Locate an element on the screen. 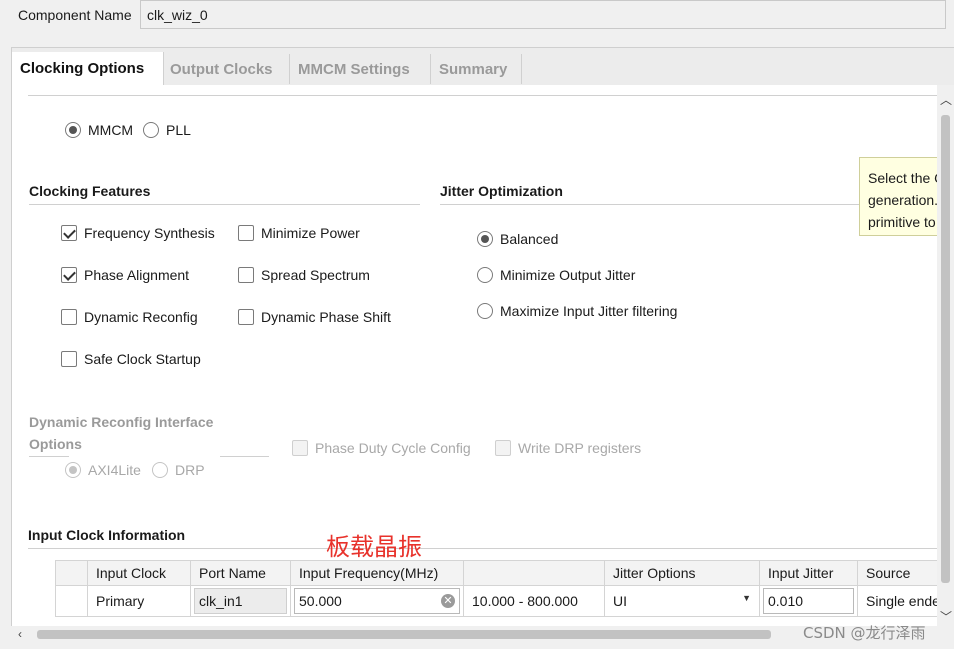 The width and height of the screenshot is (954, 649). primitive-mmcm-option: MMCM is located at coordinates (99, 130).